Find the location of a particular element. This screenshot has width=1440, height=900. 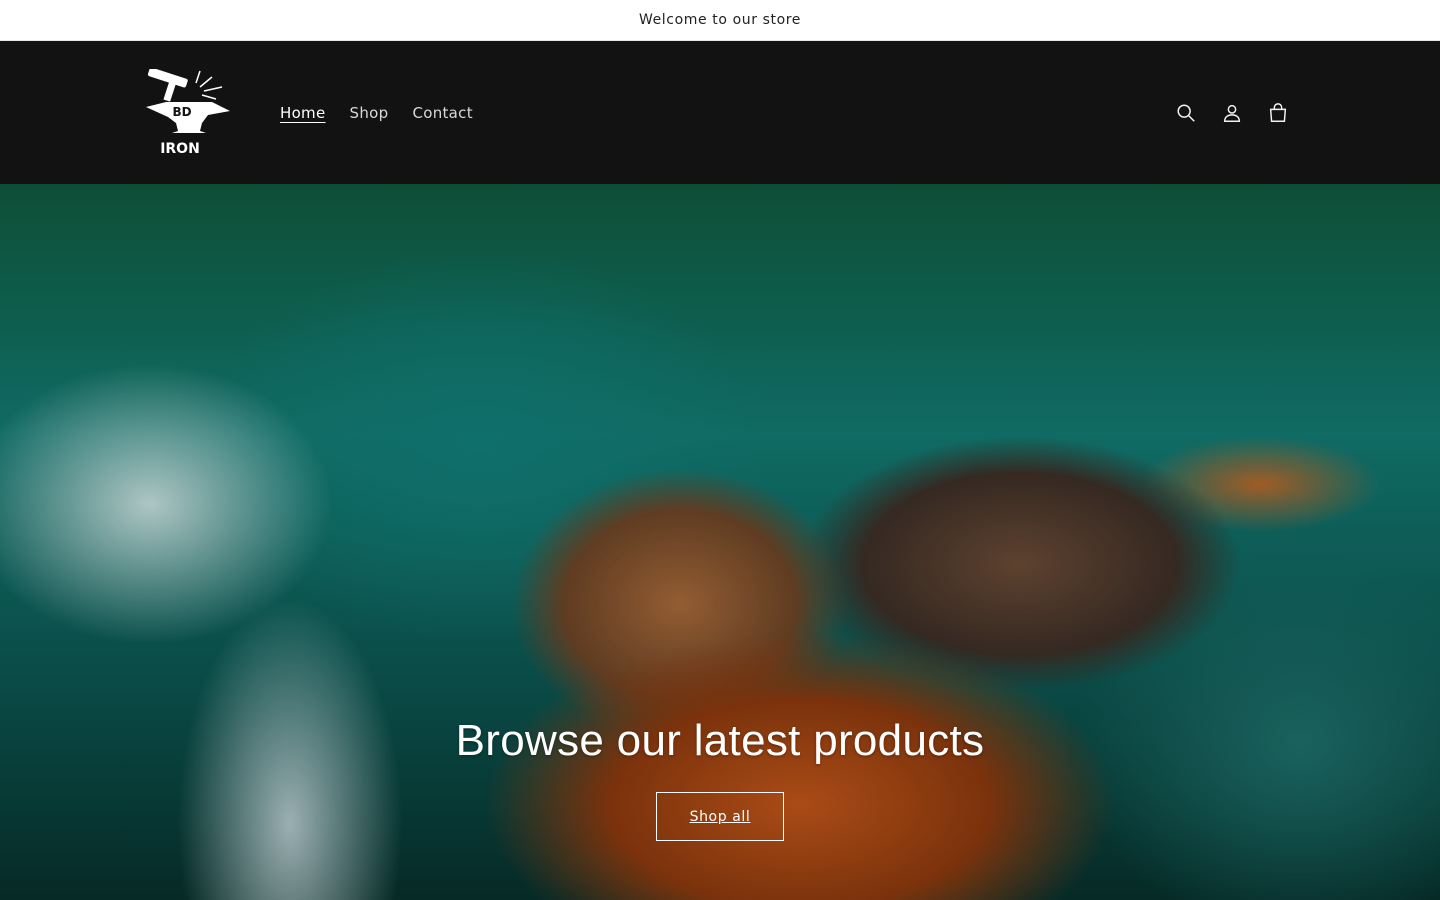

logo-link: BD IRON is located at coordinates (188, 112).